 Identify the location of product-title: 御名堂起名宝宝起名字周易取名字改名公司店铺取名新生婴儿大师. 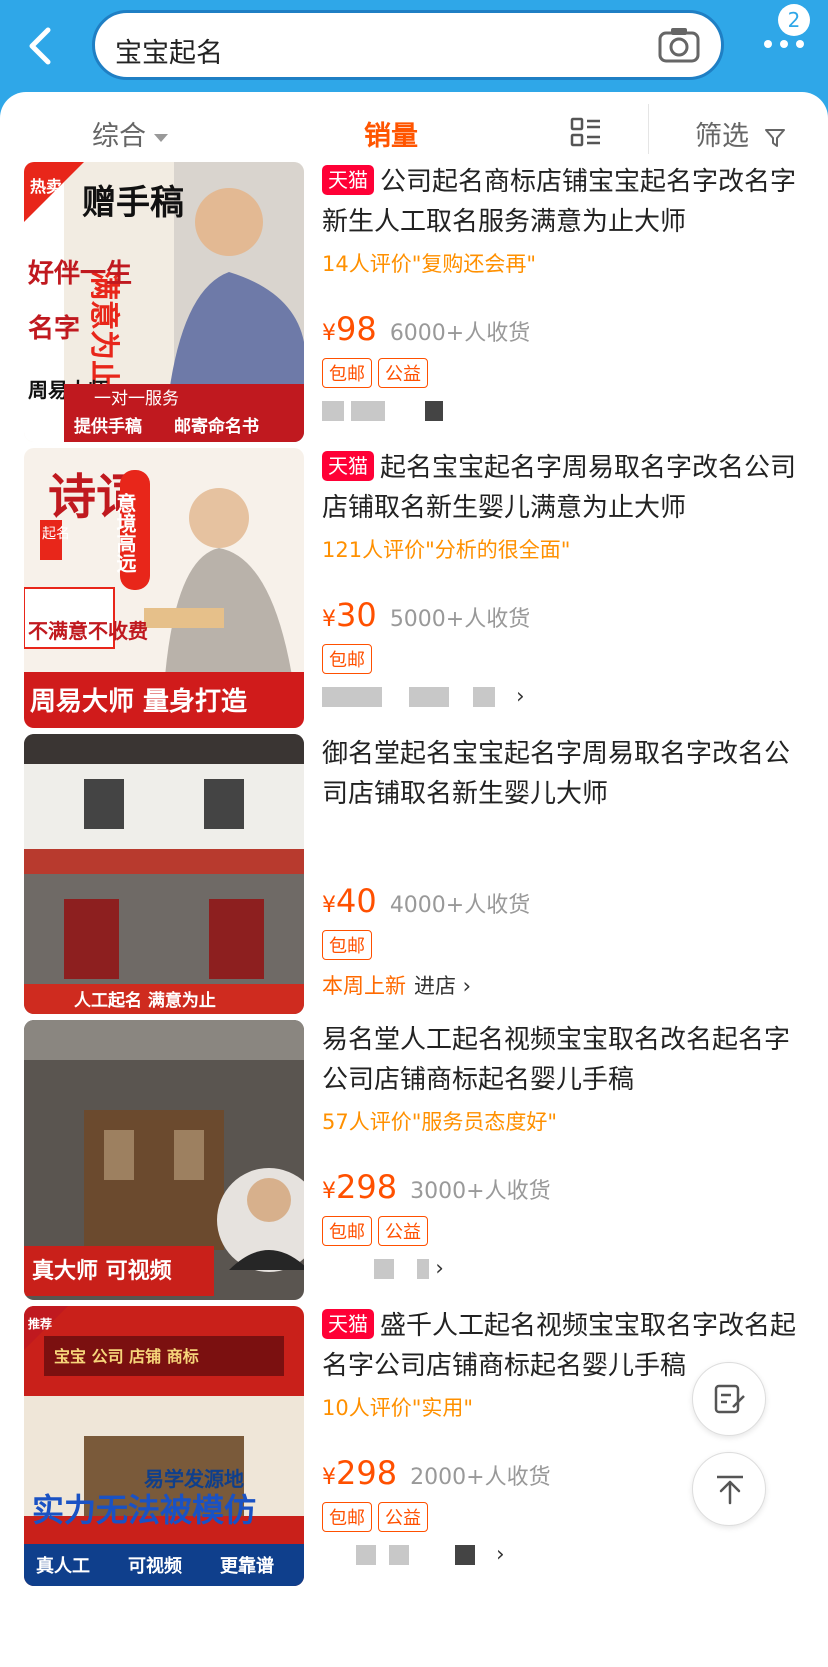
(565, 774).